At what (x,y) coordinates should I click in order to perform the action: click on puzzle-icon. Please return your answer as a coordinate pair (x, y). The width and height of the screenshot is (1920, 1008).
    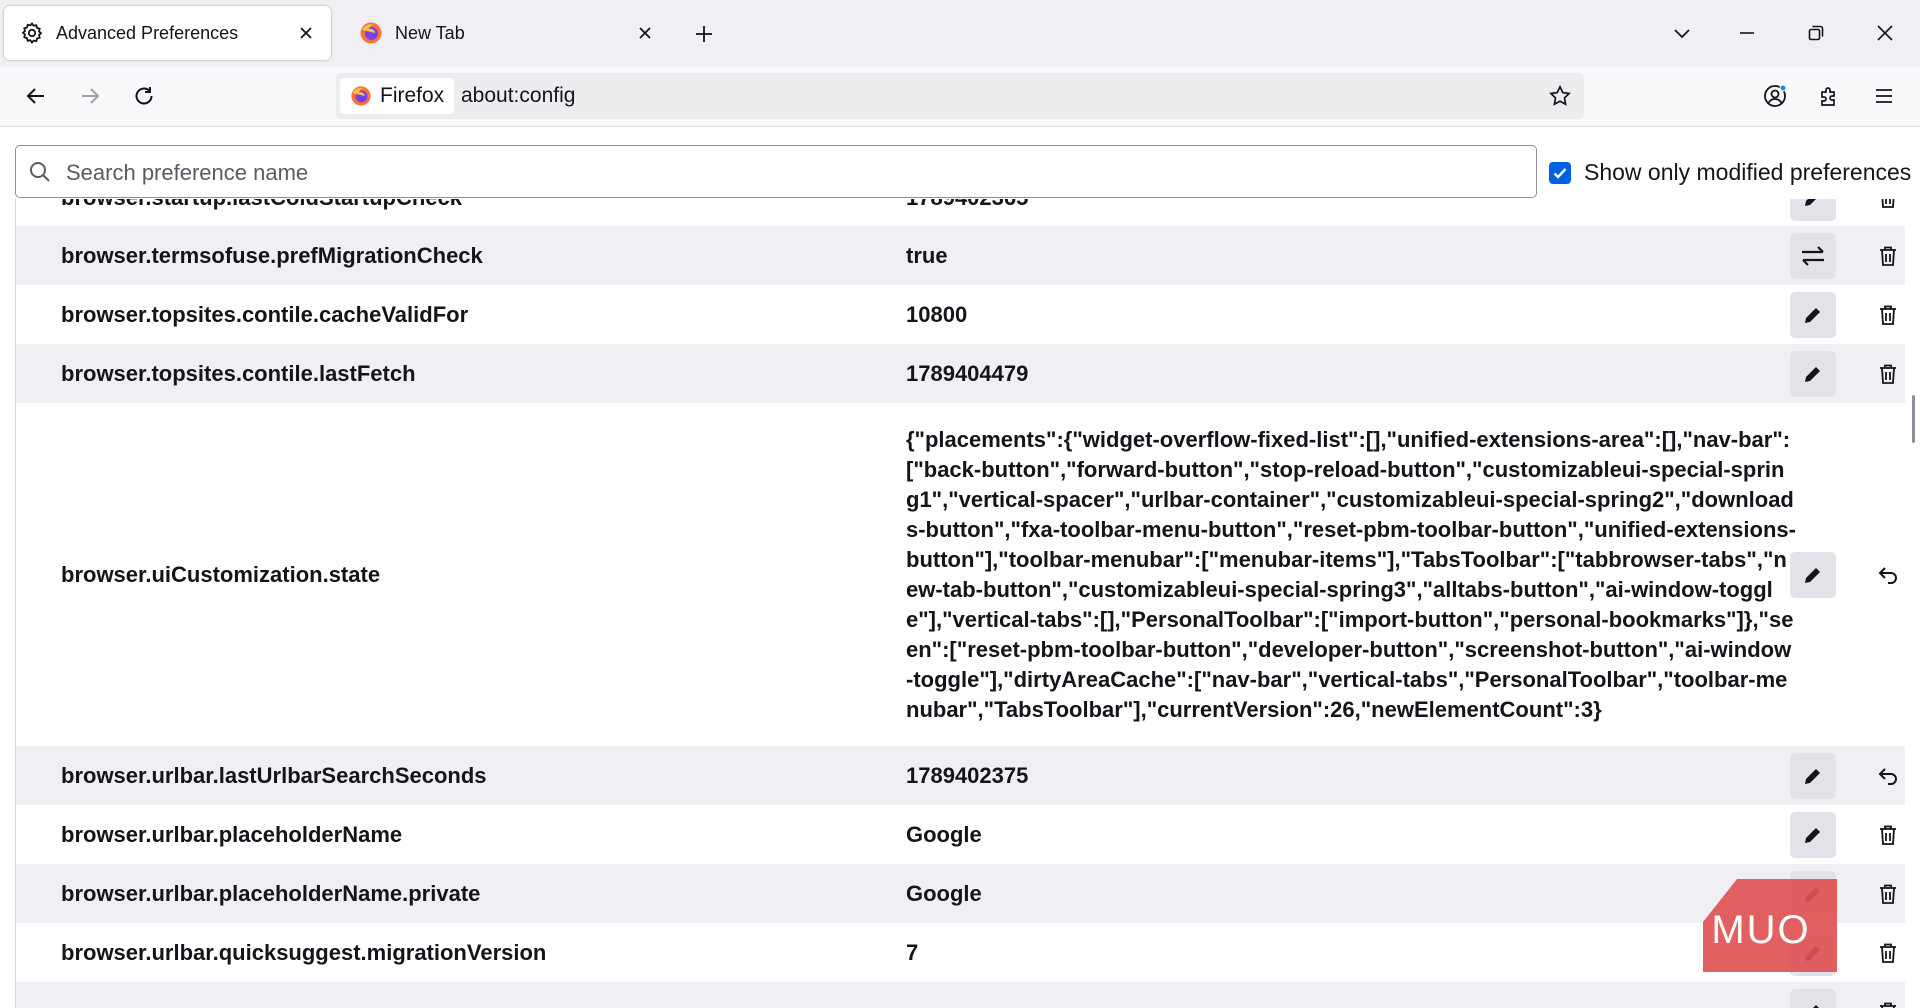
    Looking at the image, I should click on (1830, 96).